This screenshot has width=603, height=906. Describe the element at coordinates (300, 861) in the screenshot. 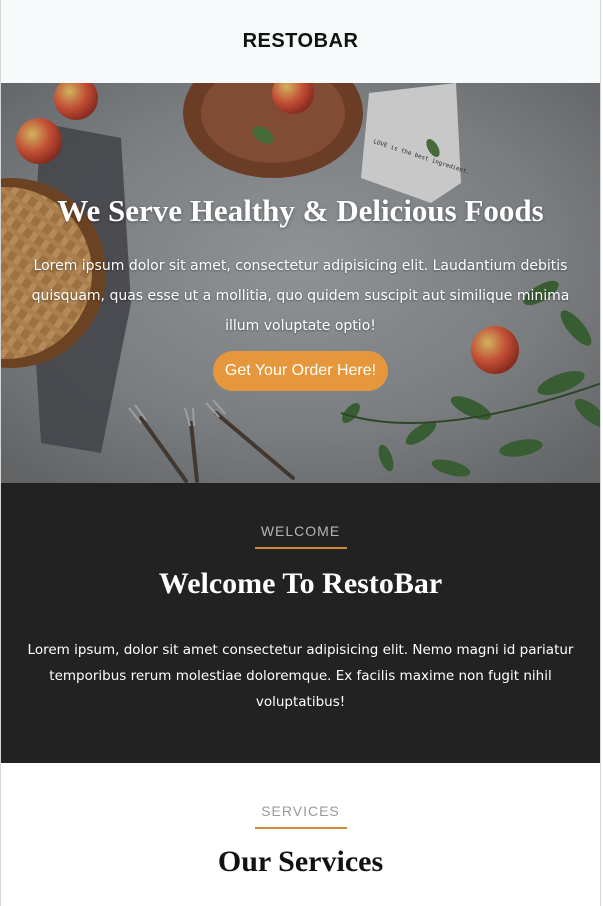

I see `services-title: Our Services` at that location.